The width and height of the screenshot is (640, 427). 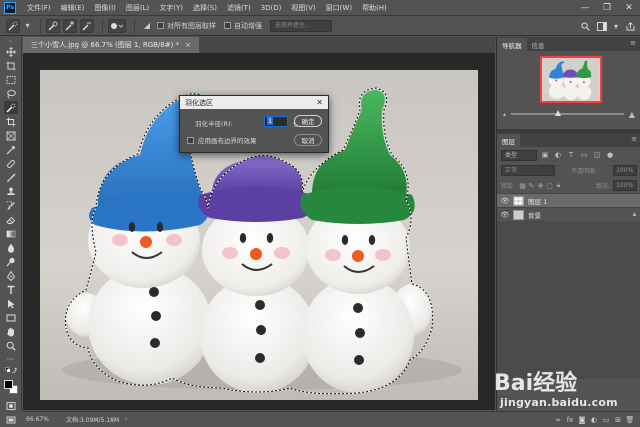 What do you see at coordinates (558, 113) in the screenshot?
I see `slider-handle` at bounding box center [558, 113].